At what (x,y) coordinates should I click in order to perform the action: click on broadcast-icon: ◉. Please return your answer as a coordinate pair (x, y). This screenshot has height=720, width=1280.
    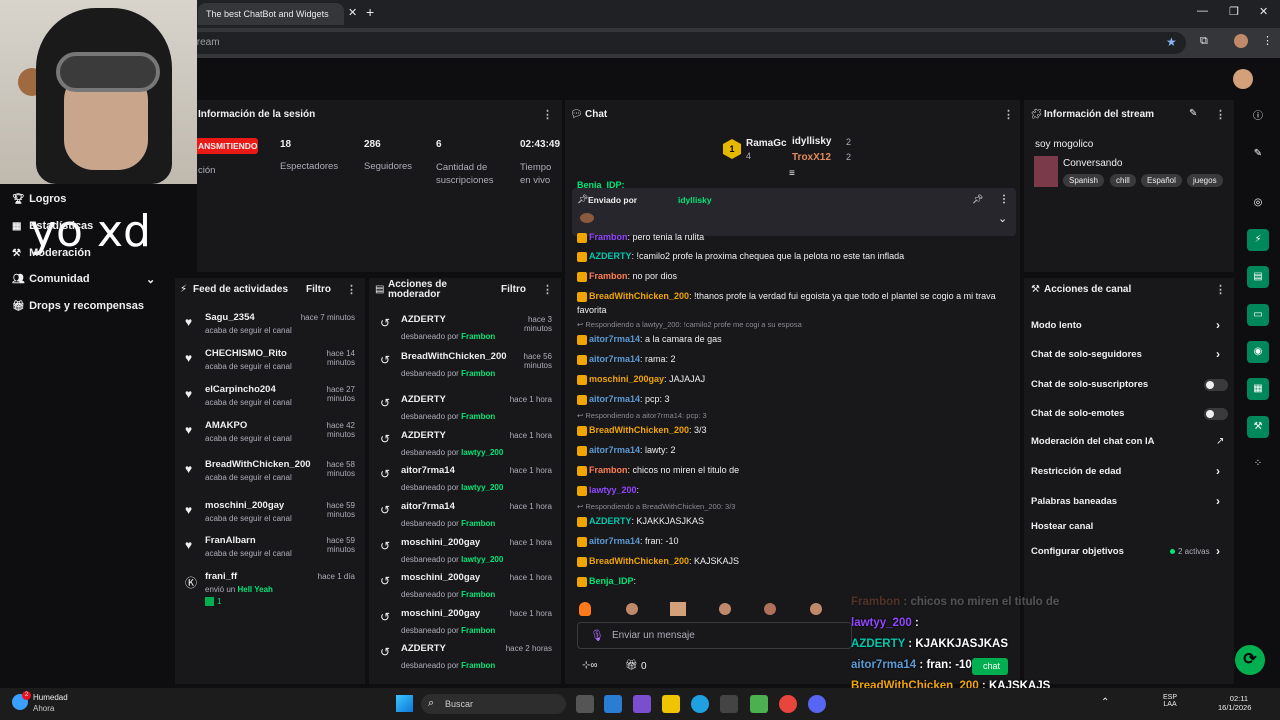
    Looking at the image, I should click on (1258, 352).